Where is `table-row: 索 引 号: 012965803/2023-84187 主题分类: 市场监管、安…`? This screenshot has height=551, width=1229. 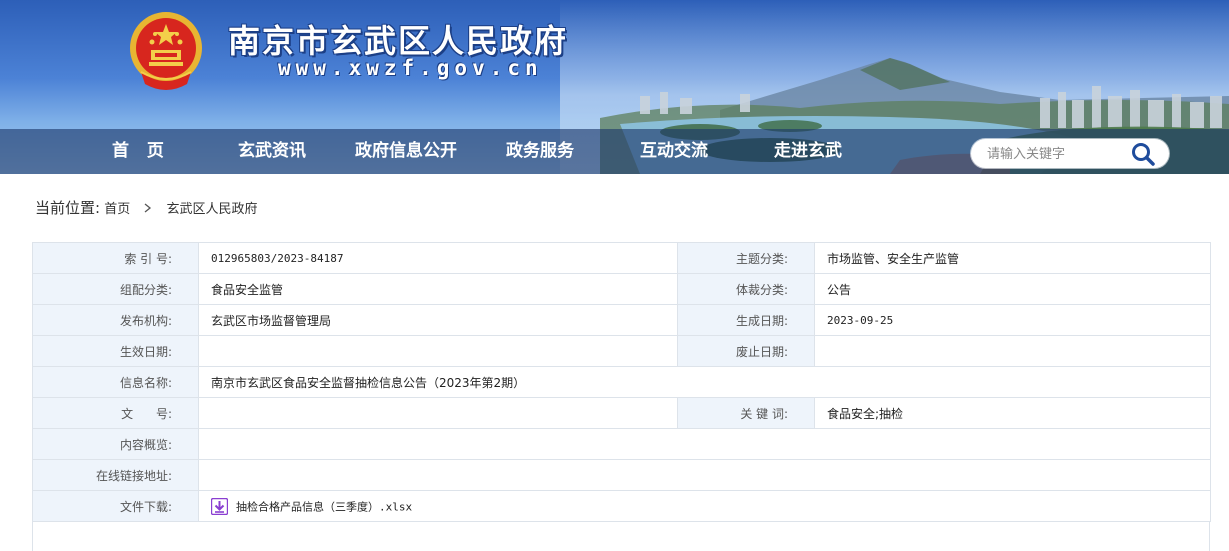 table-row: 索 引 号: 012965803/2023-84187 主题分类: 市场监管、安… is located at coordinates (621, 258).